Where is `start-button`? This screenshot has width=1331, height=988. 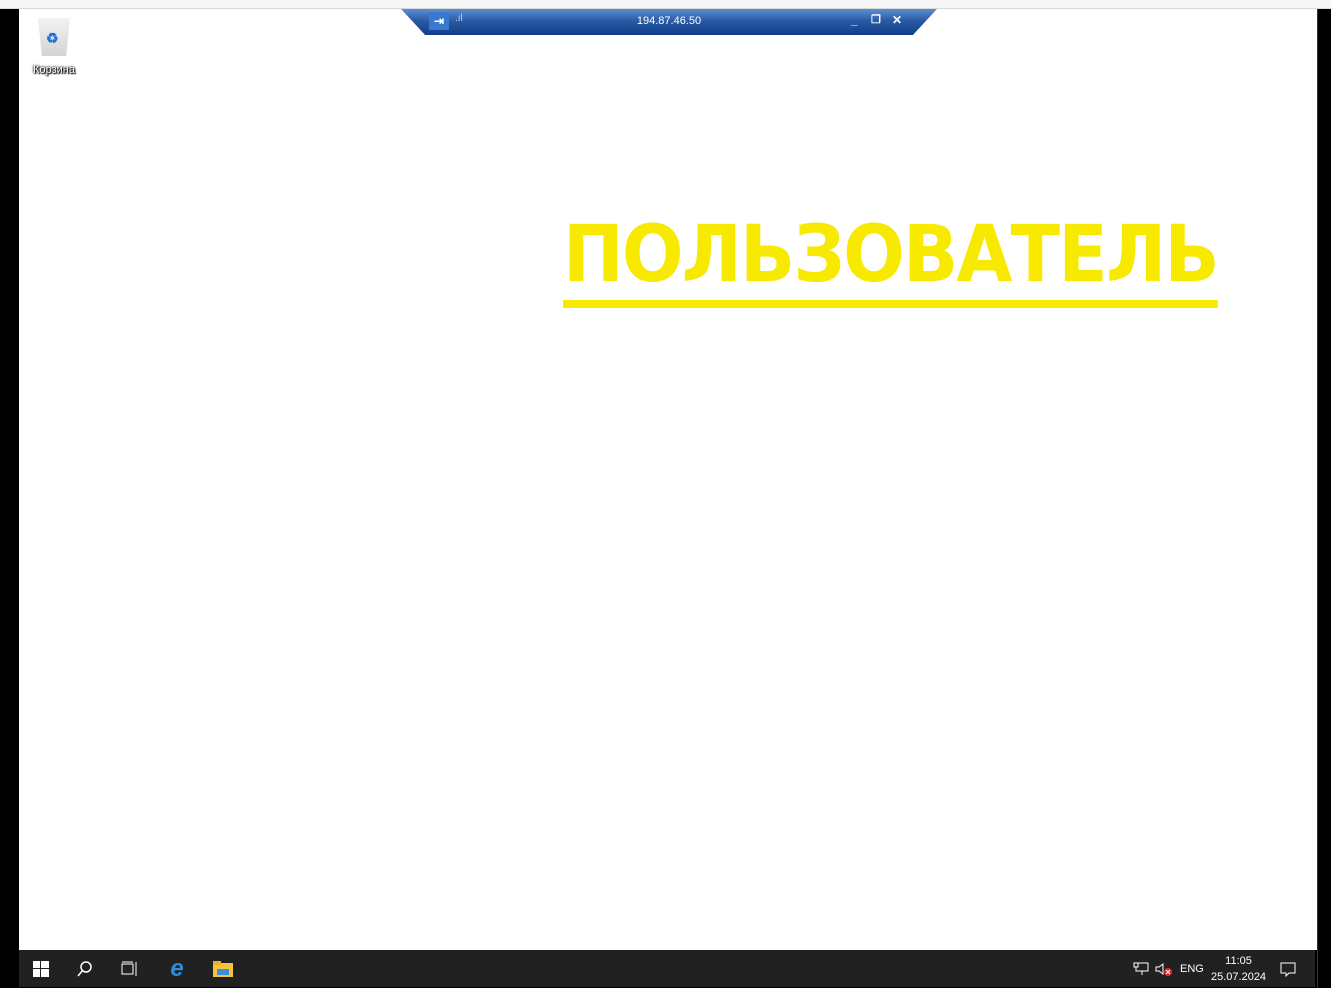
start-button is located at coordinates (41, 968).